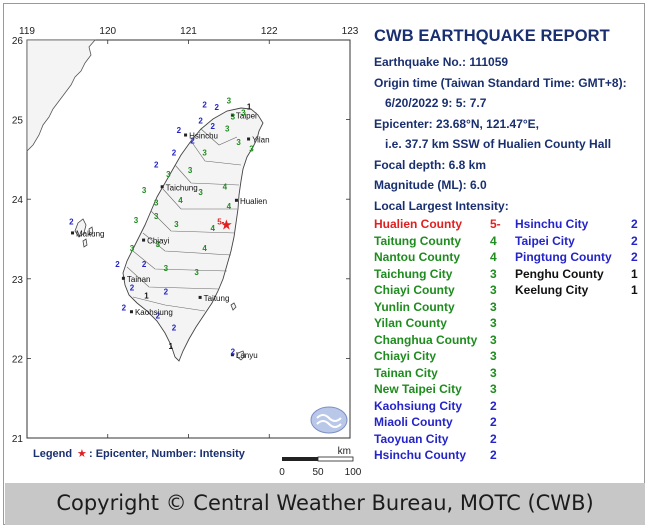  What do you see at coordinates (226, 225) in the screenshot?
I see `epicenter-star-icon: ★` at bounding box center [226, 225].